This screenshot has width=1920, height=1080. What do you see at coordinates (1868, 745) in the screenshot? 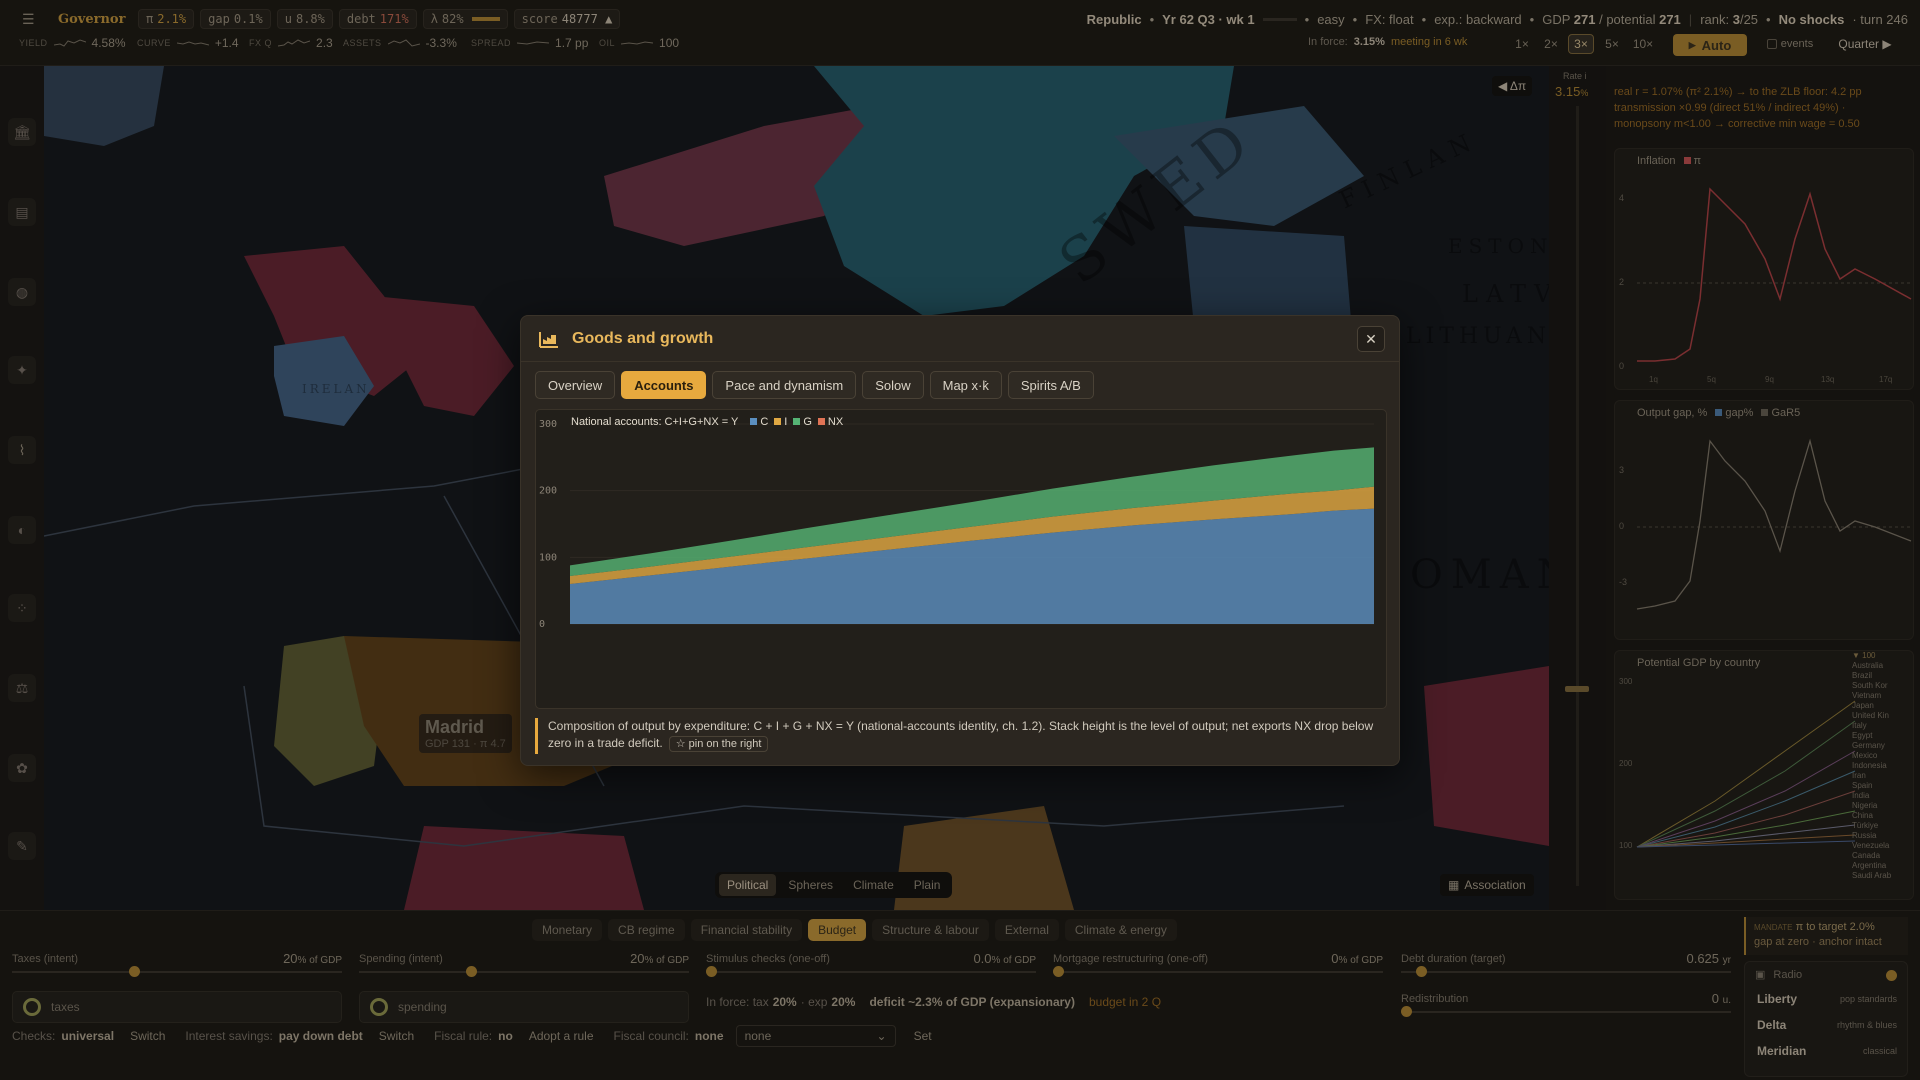
I see `country-item: Germany` at bounding box center [1868, 745].